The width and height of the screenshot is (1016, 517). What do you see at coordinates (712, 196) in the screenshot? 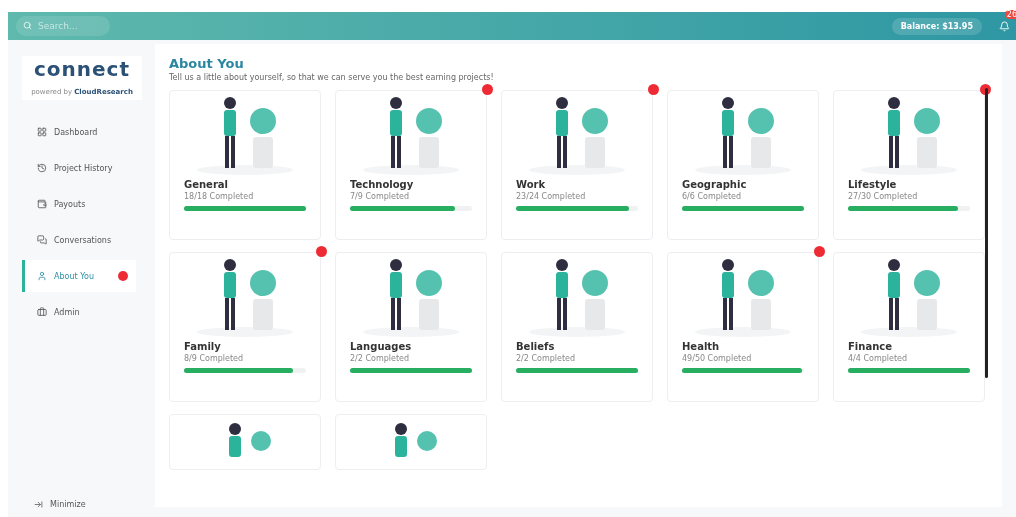
I see `progress-text: 6/6 Completed` at bounding box center [712, 196].